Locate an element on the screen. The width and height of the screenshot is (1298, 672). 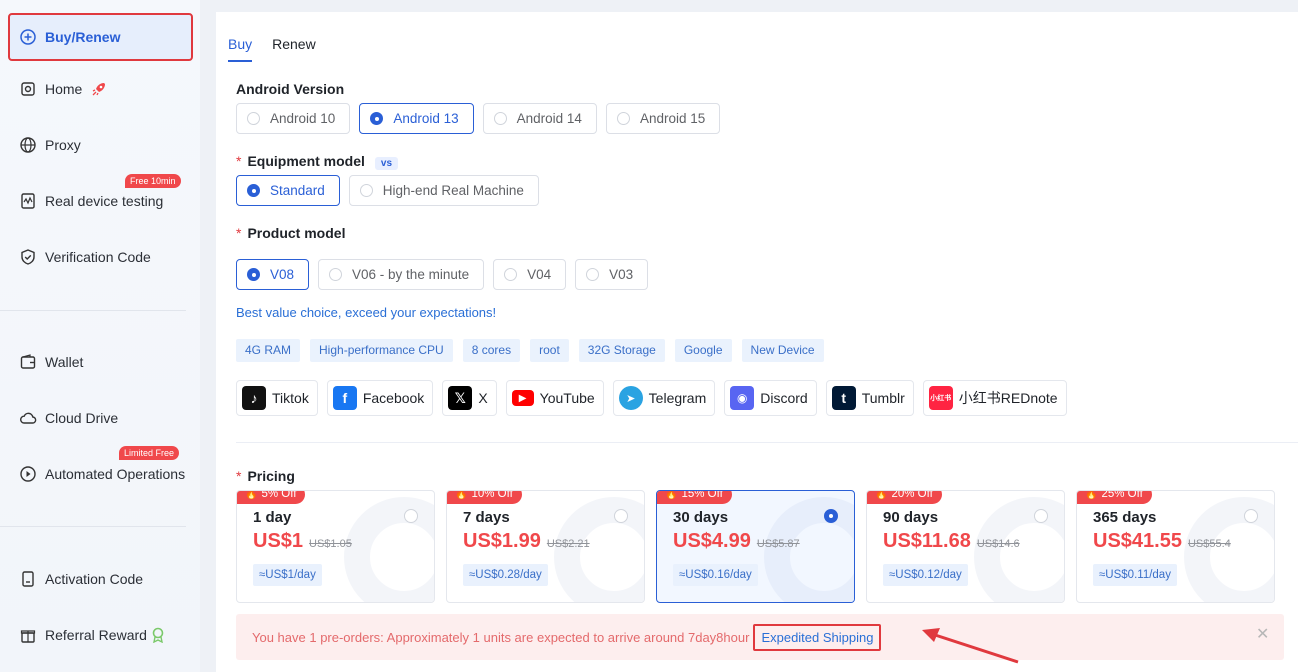
option-label: Android 13 is located at coordinates (426, 118).